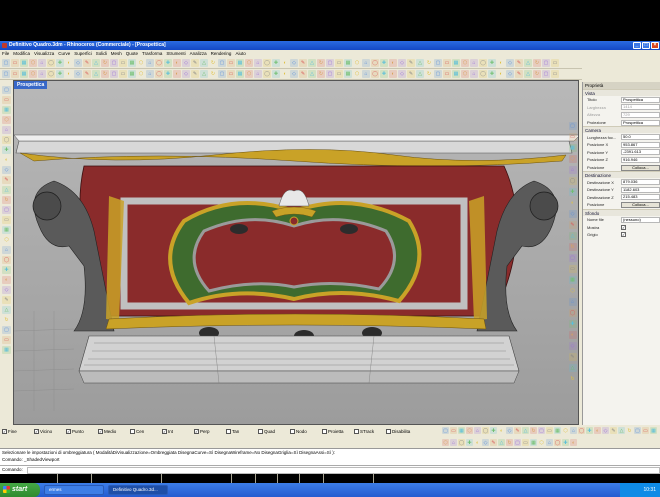 The width and height of the screenshot is (660, 497). What do you see at coordinates (501, 63) in the screenshot?
I see `standard-tool-56-icon: ◐` at bounding box center [501, 63].